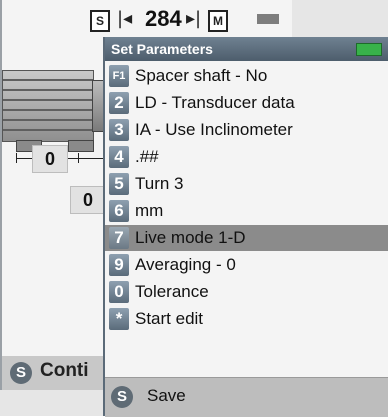 The height and width of the screenshot is (417, 388). I want to click on arrow-right-icon: ▸|, so click(194, 18).